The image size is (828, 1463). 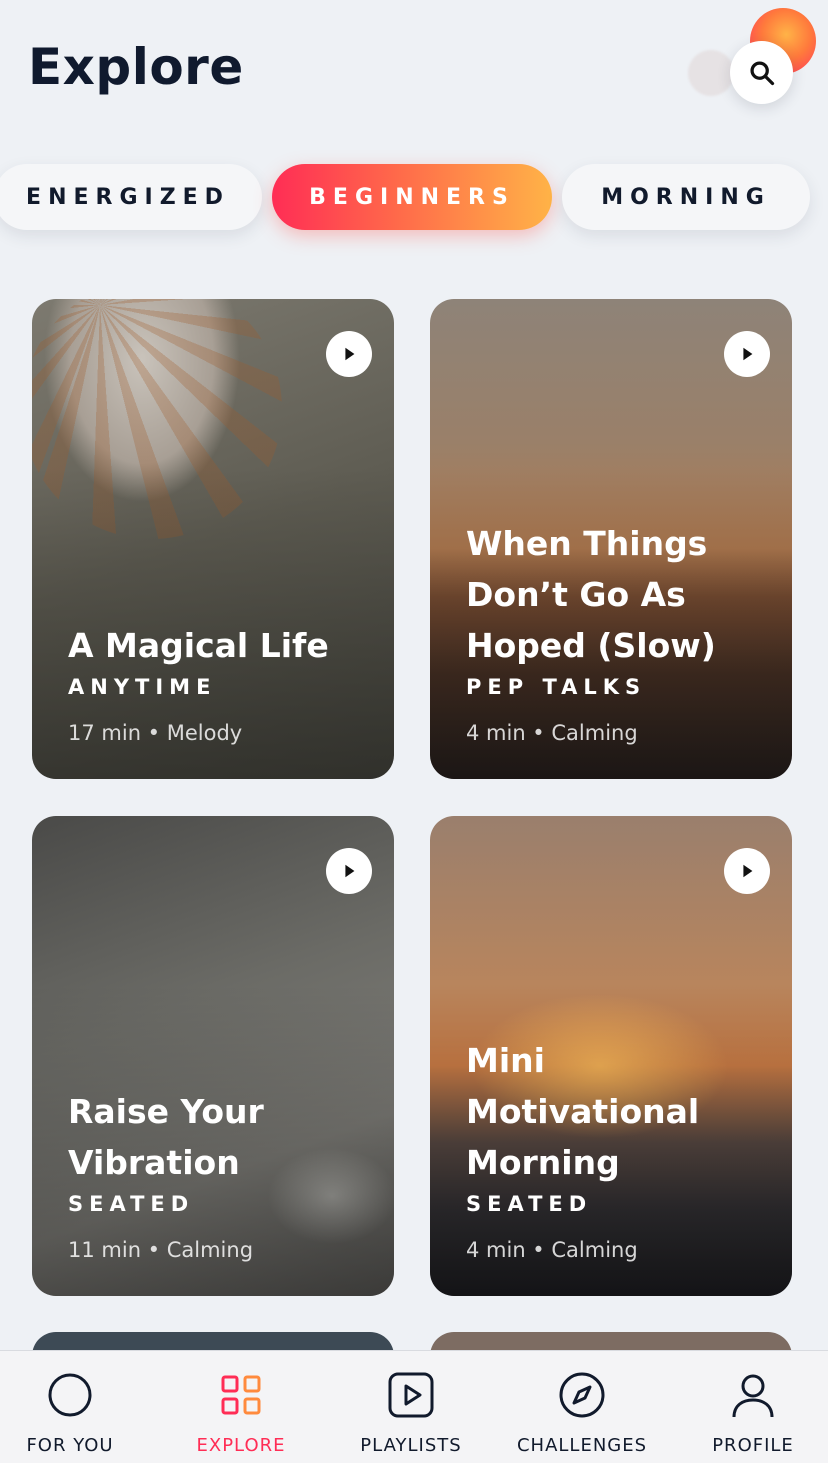 What do you see at coordinates (128, 197) in the screenshot?
I see `chip-label: ENERGIZED` at bounding box center [128, 197].